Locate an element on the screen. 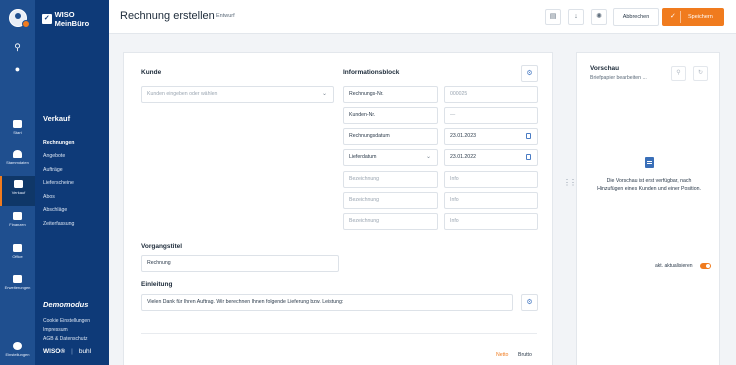 The image size is (736, 365). vorgangstitel-label: Vorgangstitel is located at coordinates (162, 246).